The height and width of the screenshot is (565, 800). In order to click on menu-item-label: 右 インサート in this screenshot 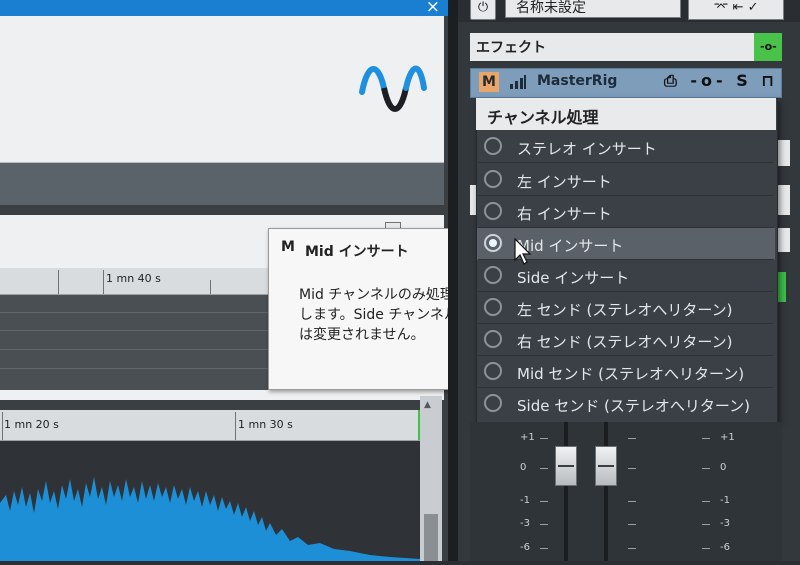, I will do `click(564, 214)`.